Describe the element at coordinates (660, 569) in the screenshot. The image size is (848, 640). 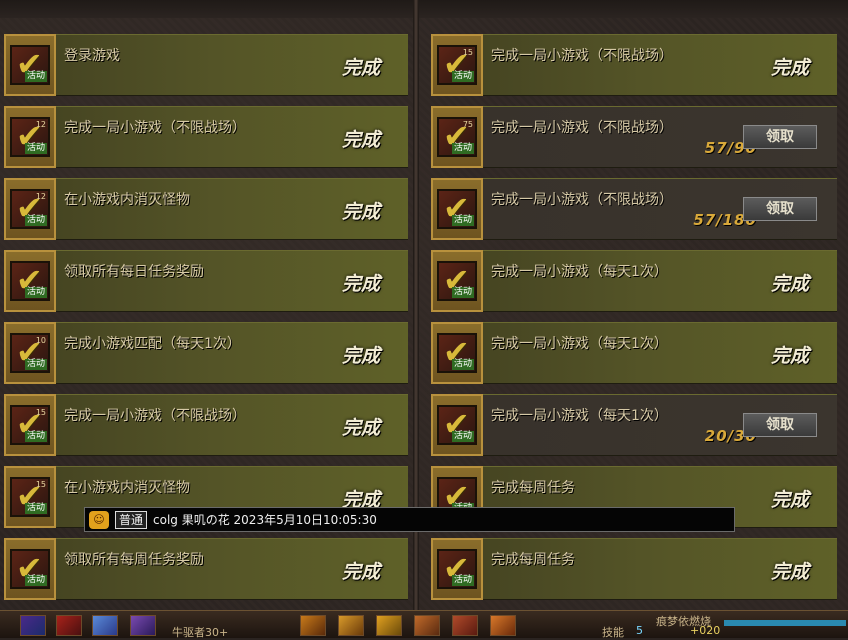
I see `task-body: 完成每周任务完成` at that location.